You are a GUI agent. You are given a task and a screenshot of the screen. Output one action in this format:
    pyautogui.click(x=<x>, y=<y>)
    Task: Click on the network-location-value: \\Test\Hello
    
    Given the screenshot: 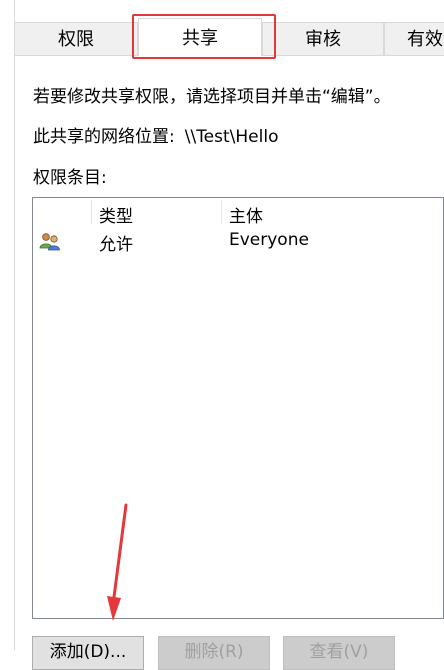 What is the action you would take?
    pyautogui.click(x=231, y=137)
    